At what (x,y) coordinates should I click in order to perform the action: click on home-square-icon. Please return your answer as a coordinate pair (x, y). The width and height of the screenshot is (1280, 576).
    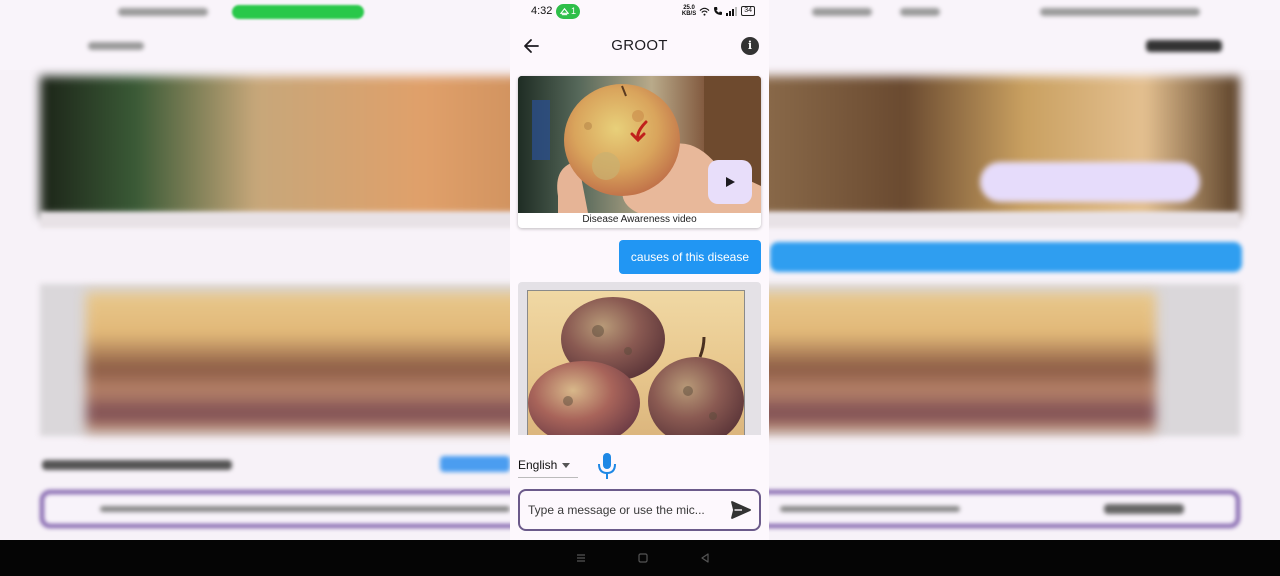
    Looking at the image, I should click on (643, 558).